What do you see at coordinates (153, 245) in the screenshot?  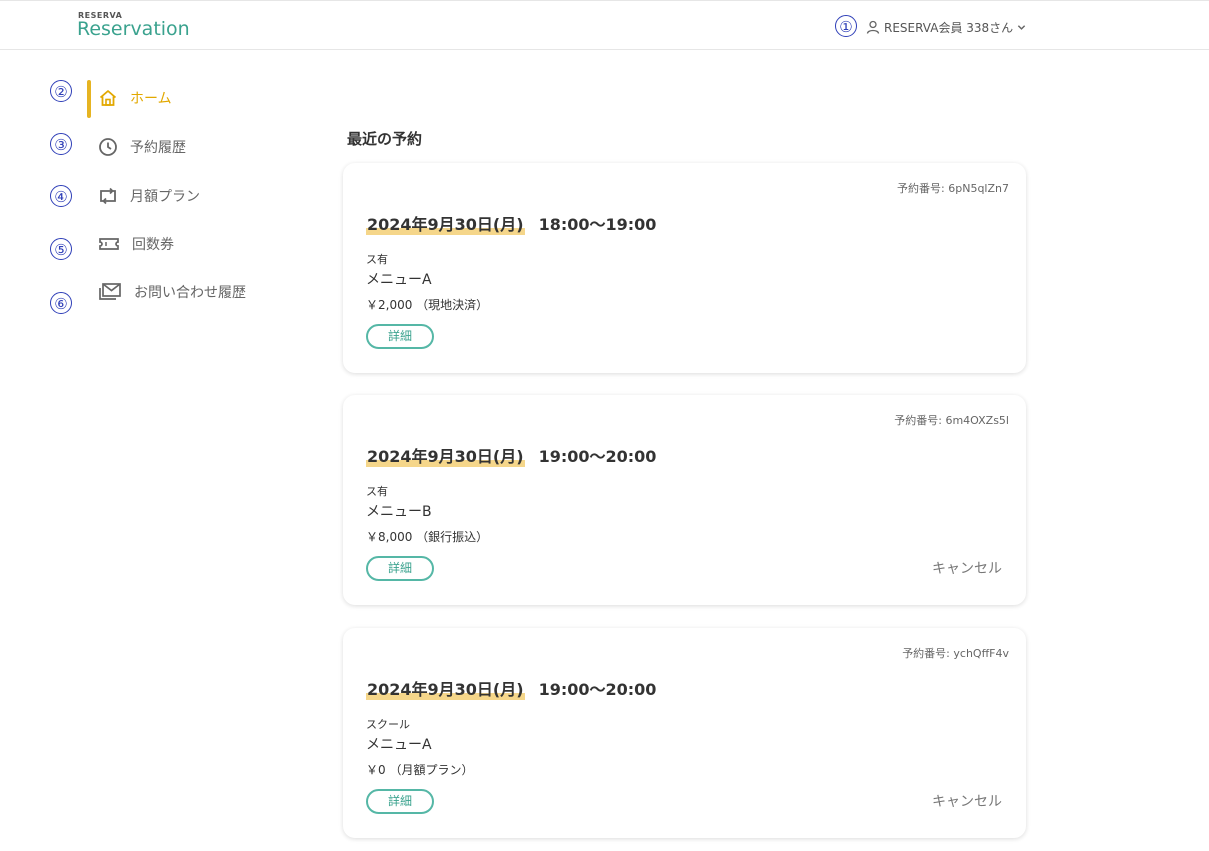 I see `sidebar-item-label: 回数券` at bounding box center [153, 245].